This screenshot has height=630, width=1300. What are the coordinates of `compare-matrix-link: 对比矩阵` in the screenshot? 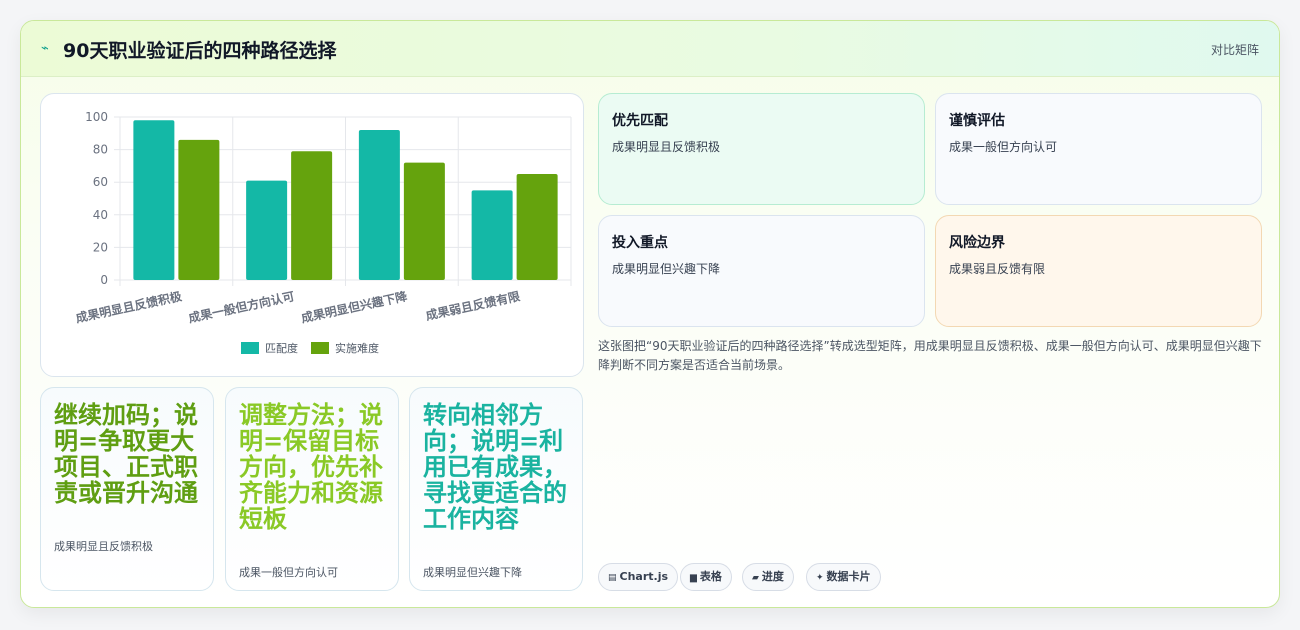 It's located at (1235, 49).